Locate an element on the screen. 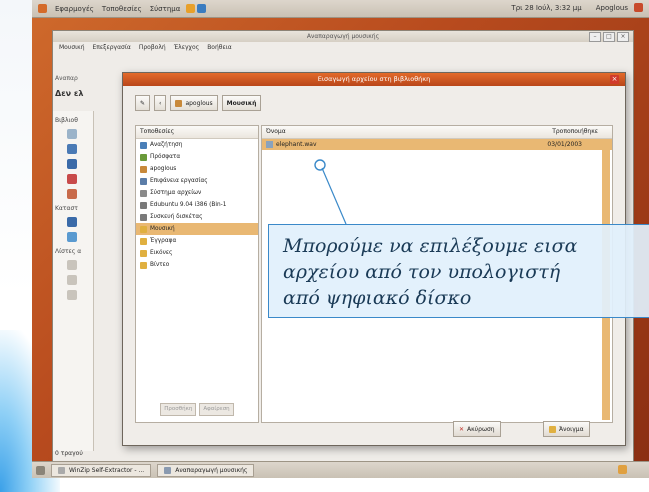 This screenshot has height=492, width=649. callout-line-3: από ψηφιακό δίσκο is located at coordinates (377, 298).